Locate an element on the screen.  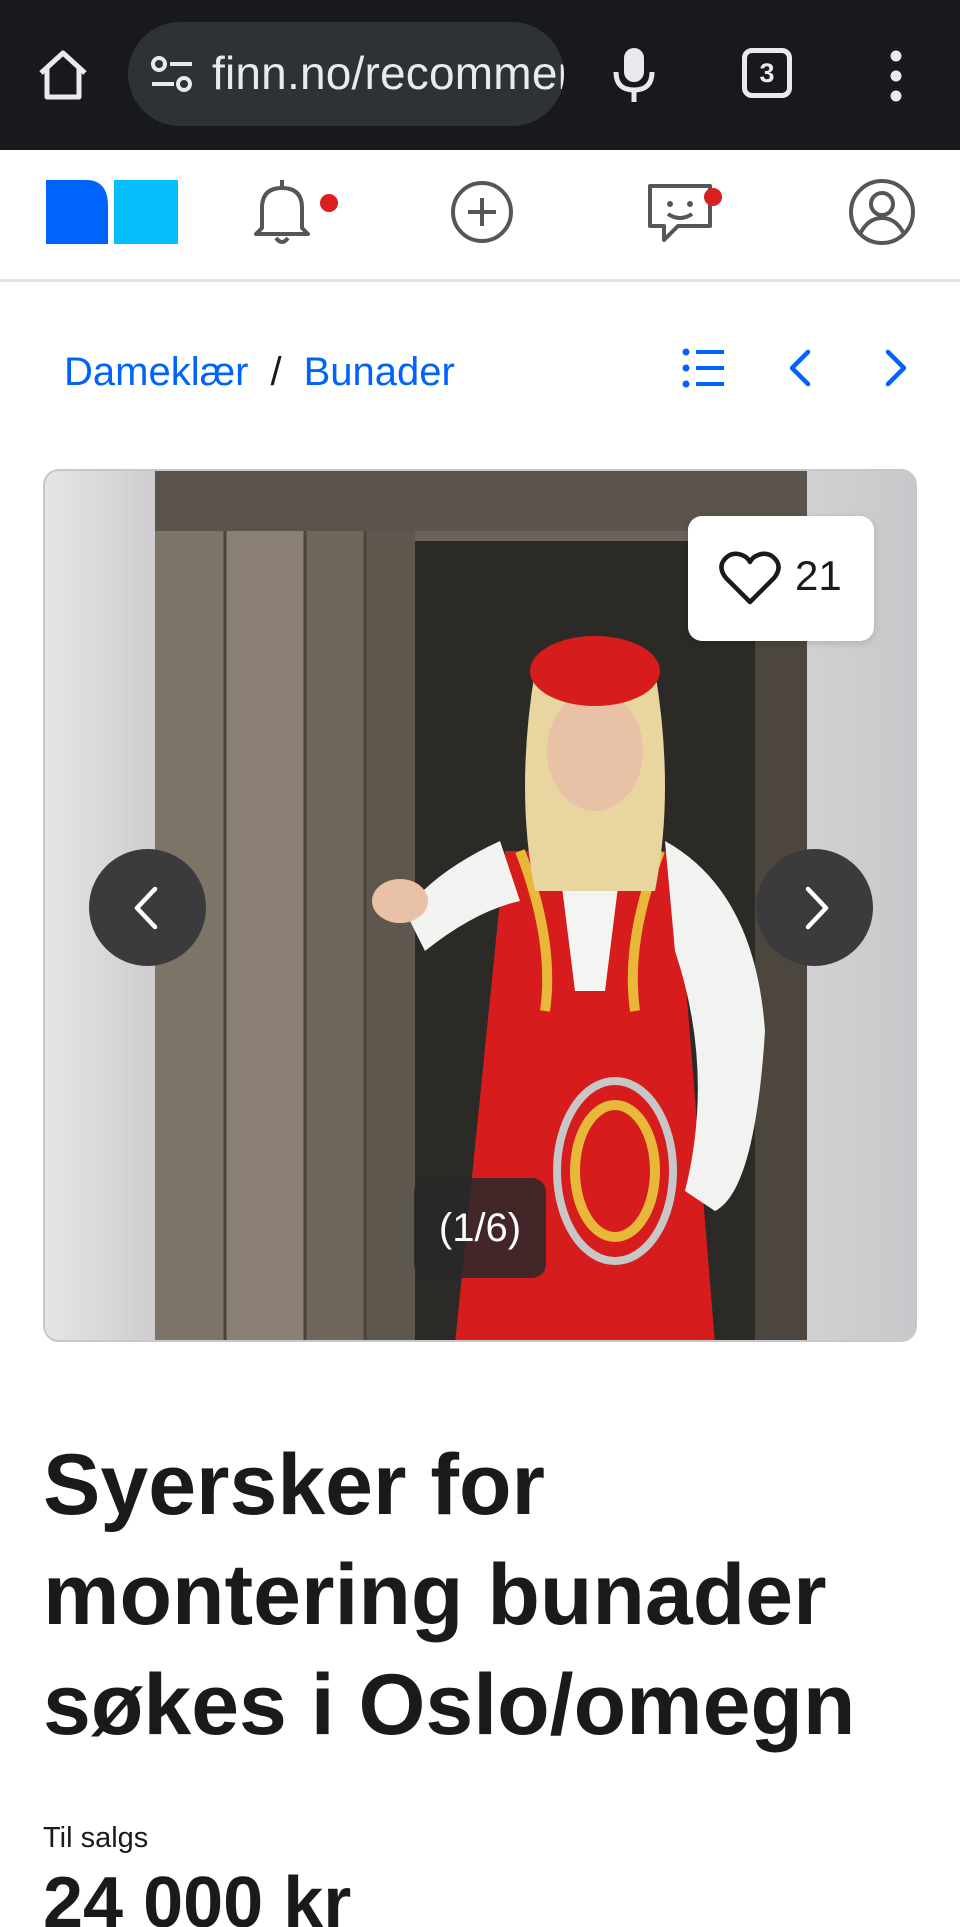
finn-logo is located at coordinates (112, 212).